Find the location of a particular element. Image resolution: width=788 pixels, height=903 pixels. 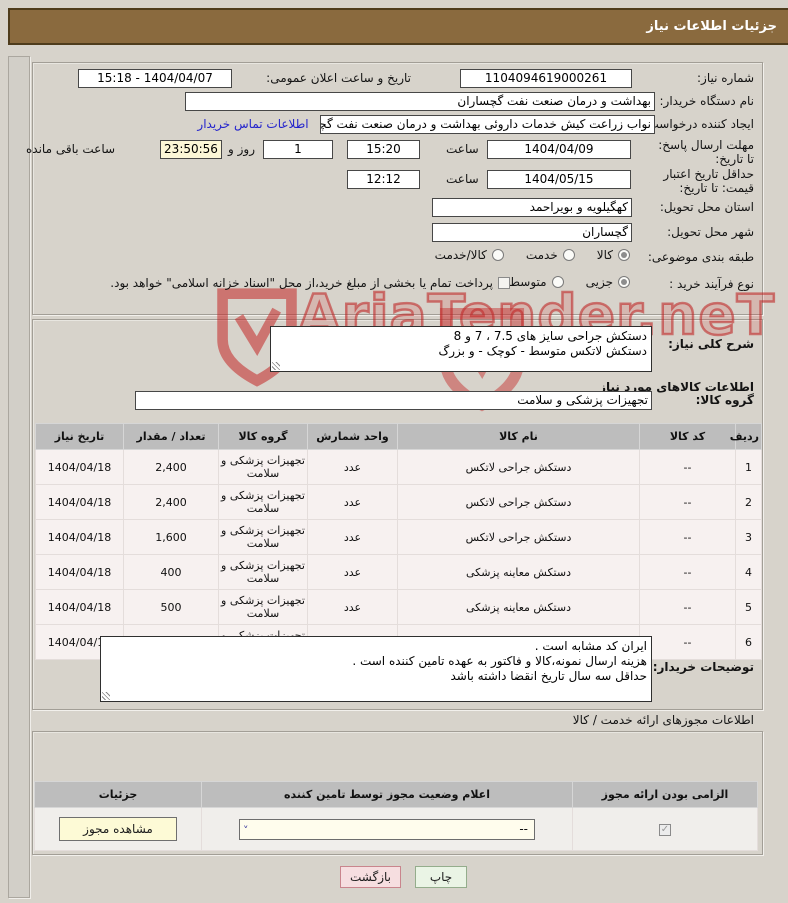

license-details-cell: مشاهده مجوز is located at coordinates (118, 829).